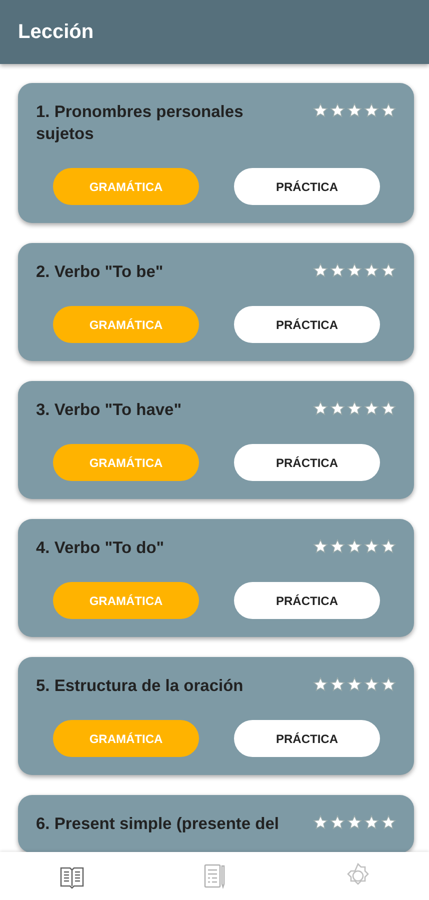  What do you see at coordinates (109, 410) in the screenshot?
I see `lesson-title: 3. Verbo "To have"` at bounding box center [109, 410].